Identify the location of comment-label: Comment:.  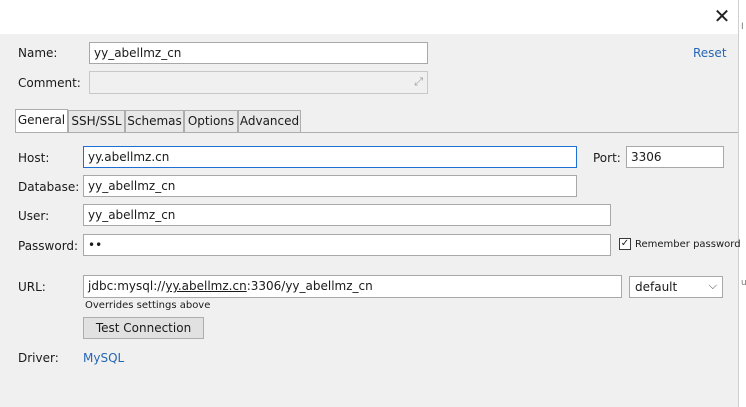
(49, 83).